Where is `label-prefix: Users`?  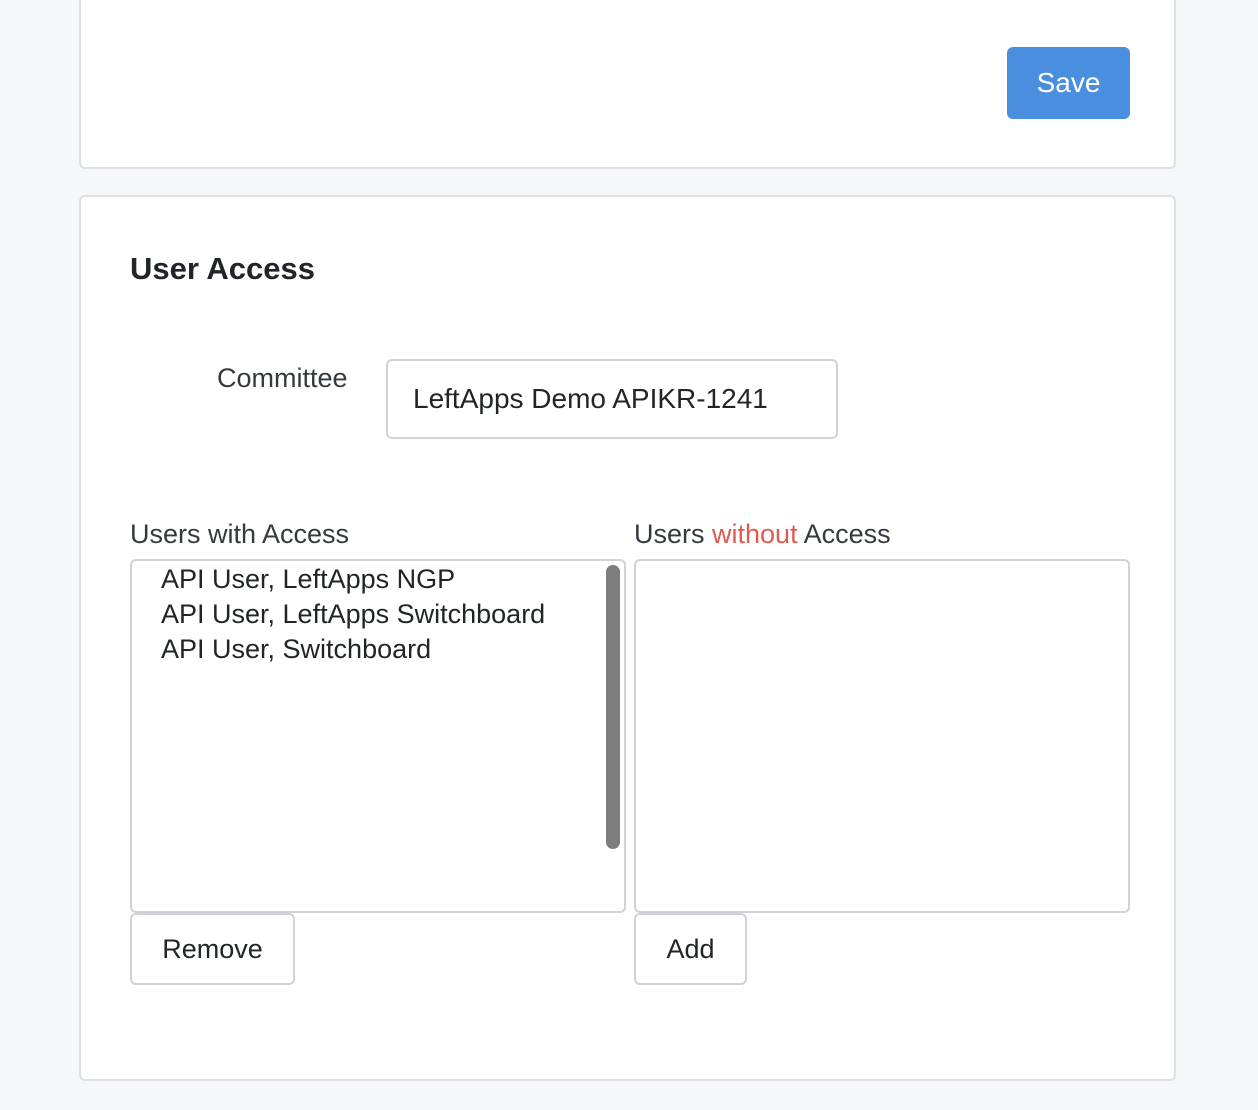
label-prefix: Users is located at coordinates (673, 534).